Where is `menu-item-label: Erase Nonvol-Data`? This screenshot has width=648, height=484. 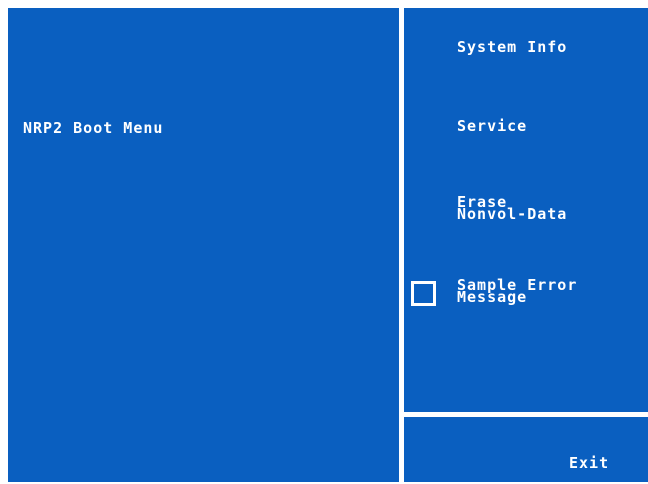 menu-item-label: Erase Nonvol-Data is located at coordinates (512, 209).